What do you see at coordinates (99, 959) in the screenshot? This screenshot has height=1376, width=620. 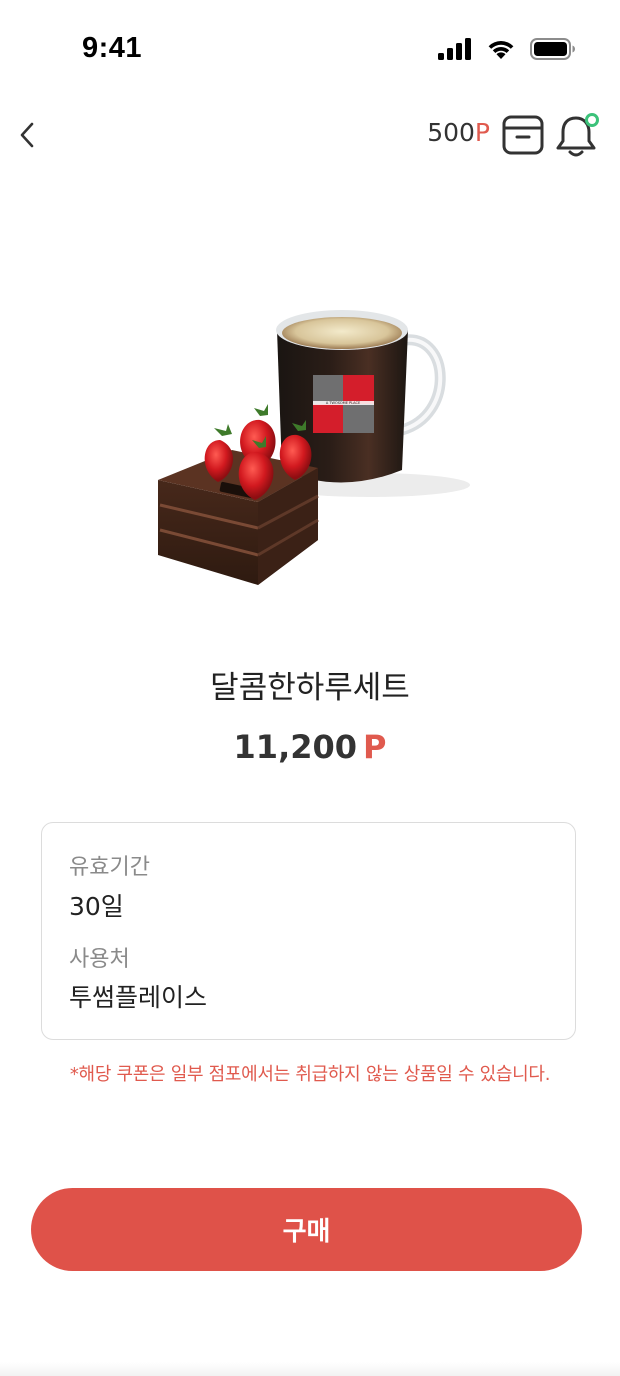 I see `place-label: 사용처` at bounding box center [99, 959].